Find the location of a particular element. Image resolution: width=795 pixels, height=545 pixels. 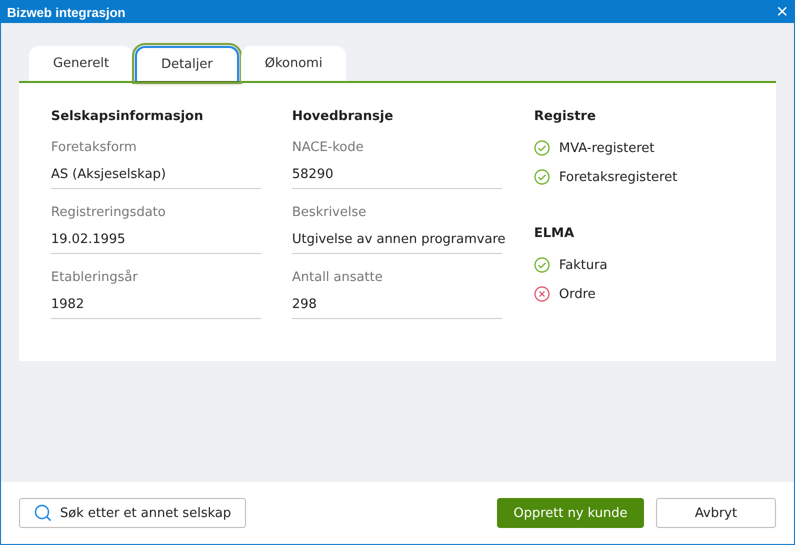

section-heading: ELMA is located at coordinates (555, 233).